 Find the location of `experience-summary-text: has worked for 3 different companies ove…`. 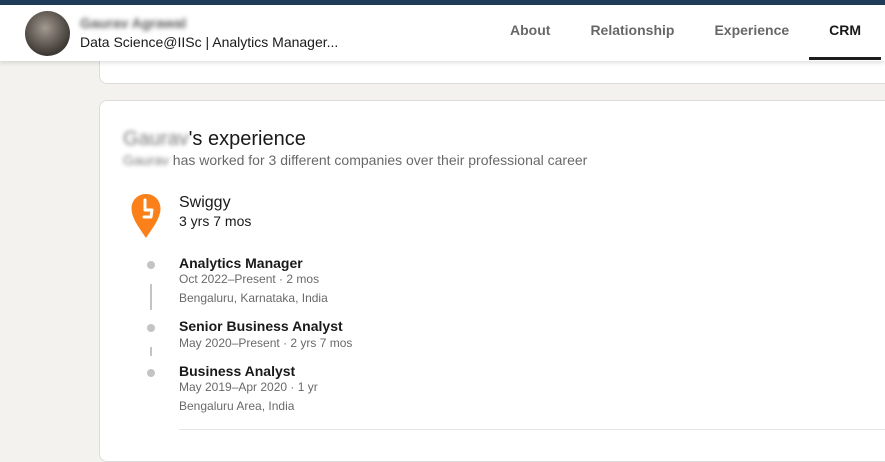

experience-summary-text: has worked for 3 different companies ove… is located at coordinates (378, 160).